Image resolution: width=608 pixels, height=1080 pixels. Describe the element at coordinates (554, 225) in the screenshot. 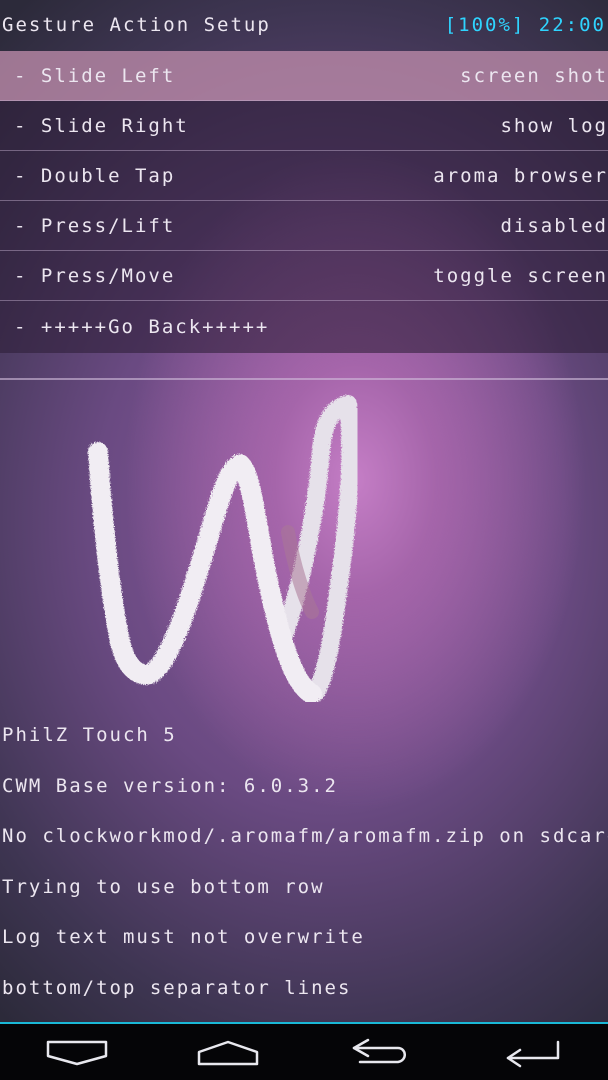

I see `menu-item-value: disabled` at that location.